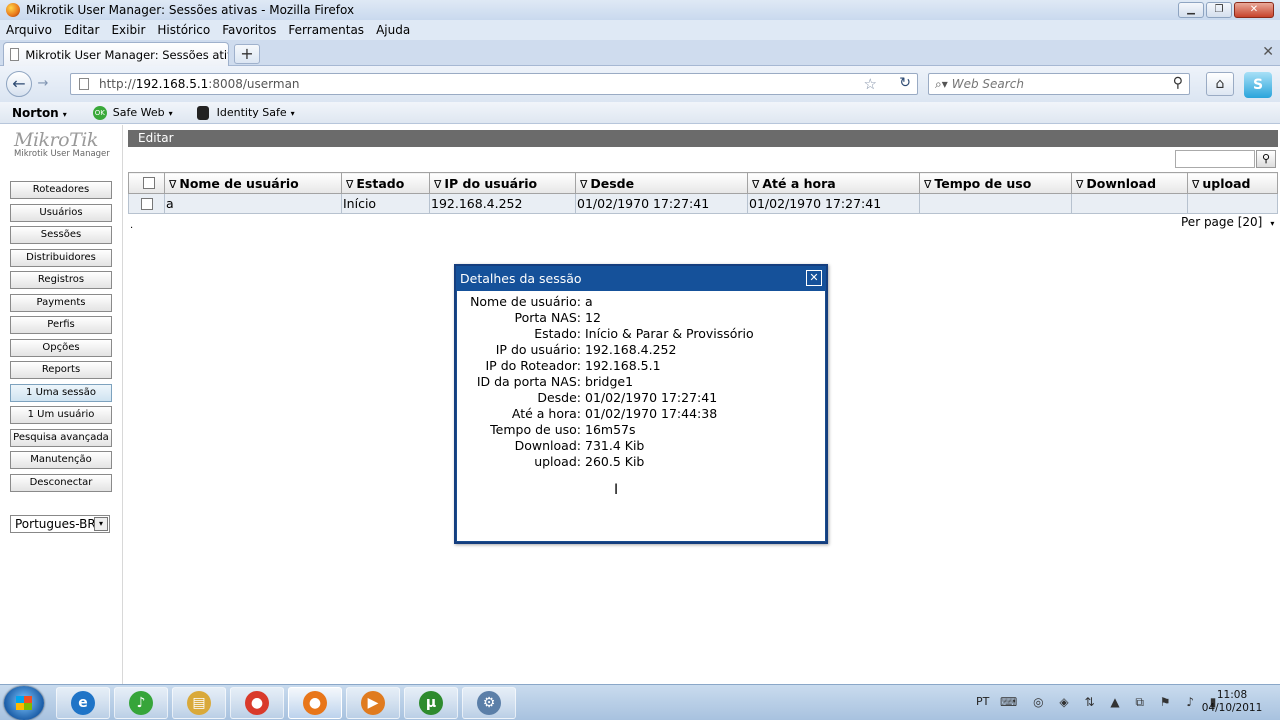  Describe the element at coordinates (202, 112) in the screenshot. I see `identity-safe-icon` at that location.